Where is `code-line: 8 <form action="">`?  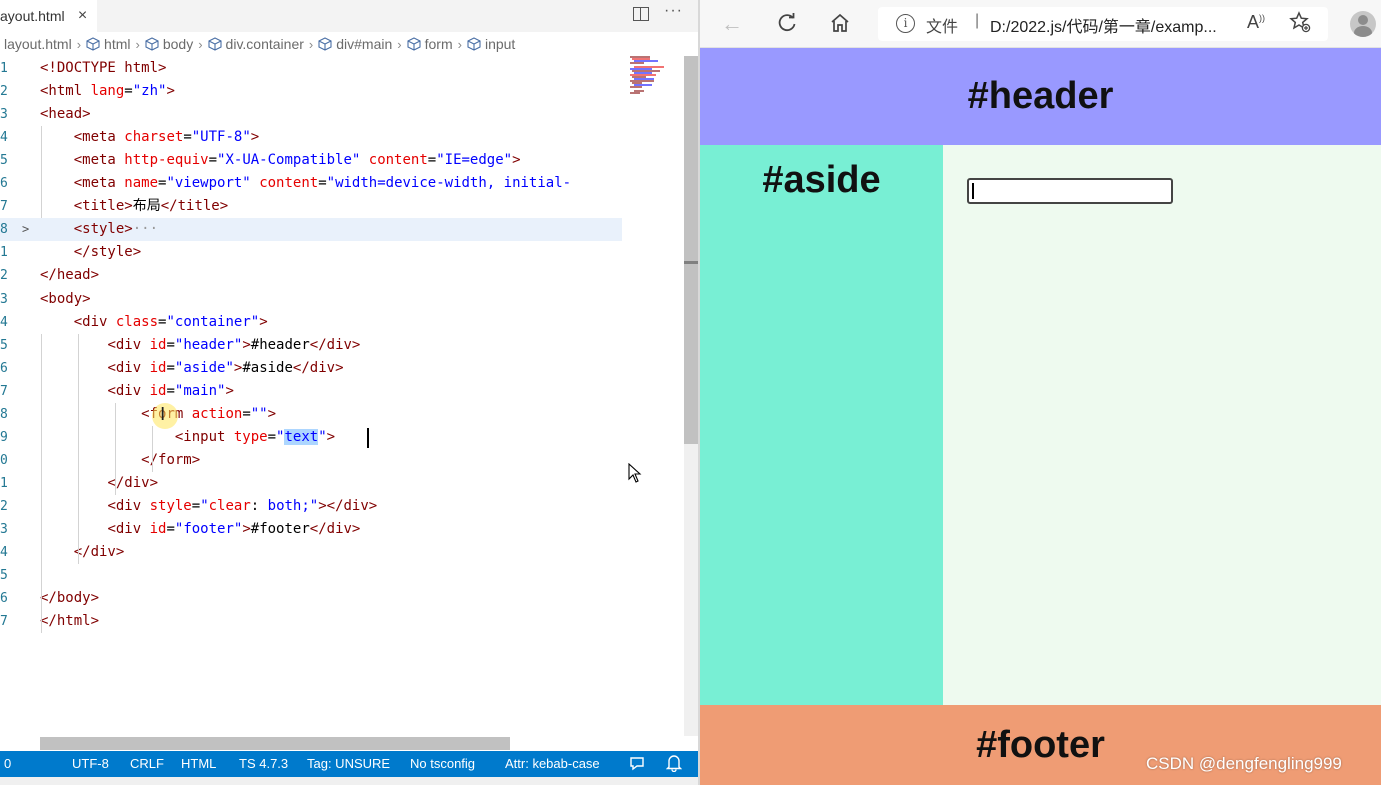 code-line: 8 <form action=""> is located at coordinates (311, 414).